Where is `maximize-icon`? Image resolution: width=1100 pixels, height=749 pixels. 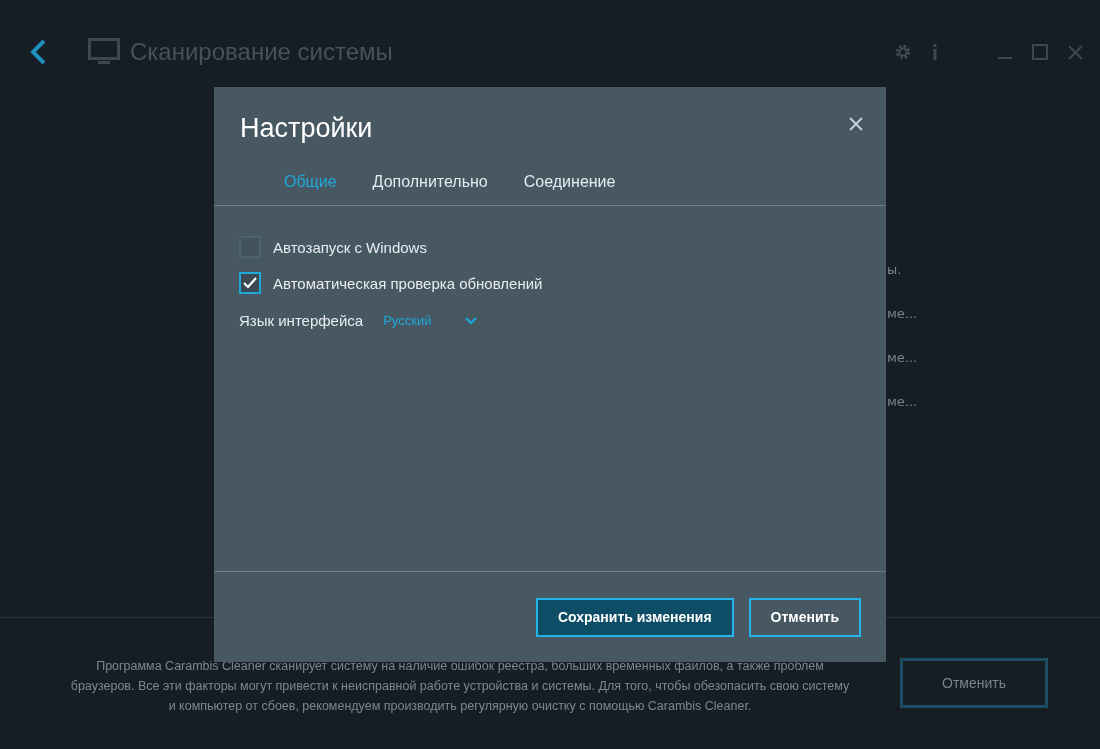
maximize-icon is located at coordinates (1040, 52).